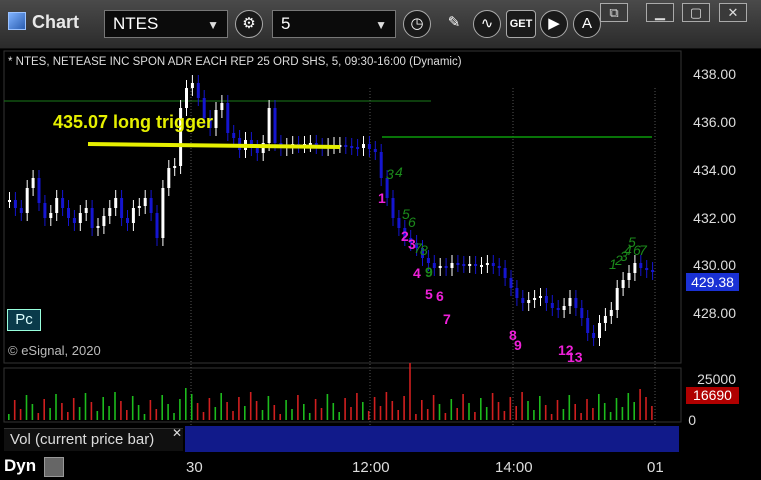 This screenshot has width=761, height=480. I want to click on maximize-icon: ▢, so click(696, 12).